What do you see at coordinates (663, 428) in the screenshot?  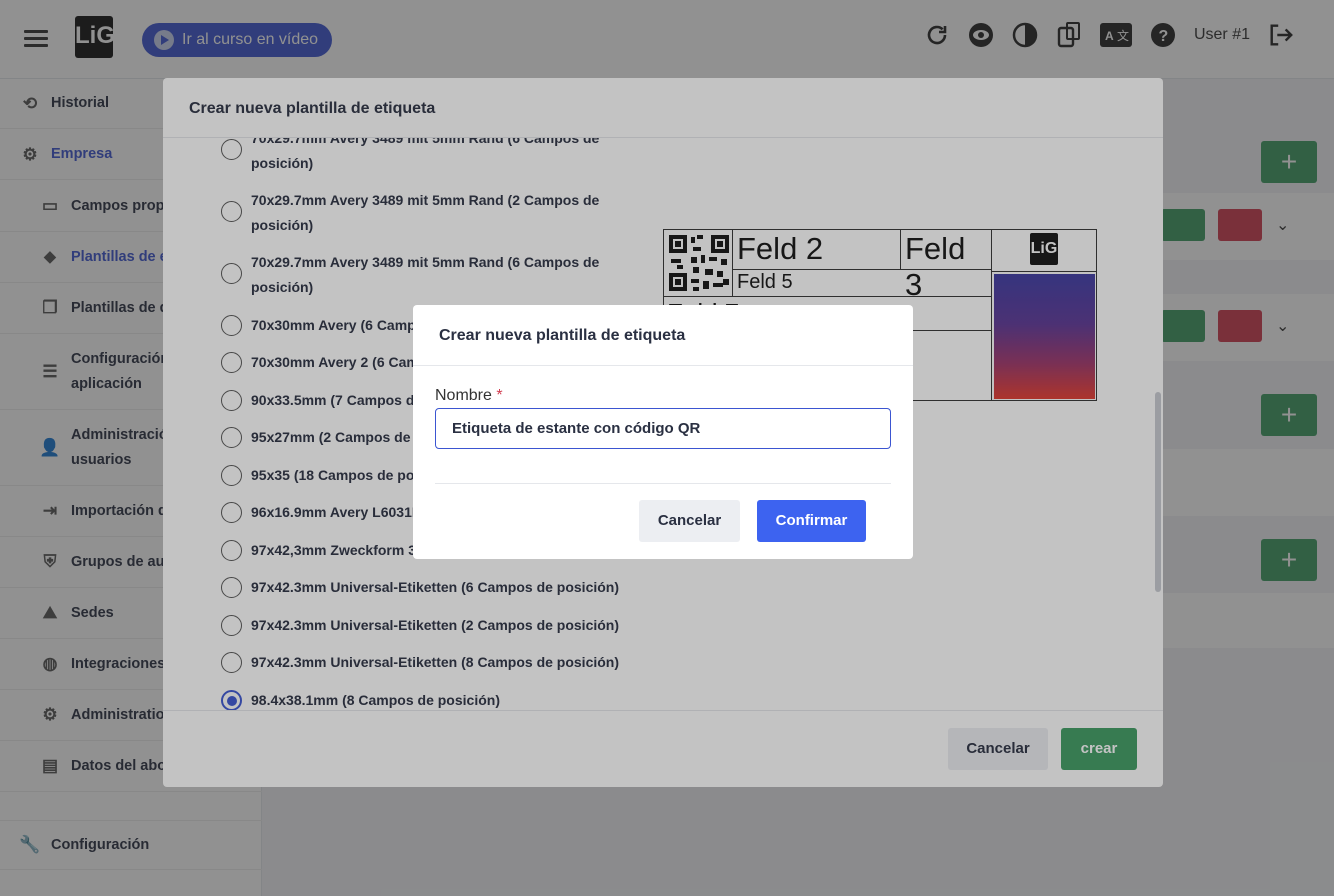 I see `name-input` at bounding box center [663, 428].